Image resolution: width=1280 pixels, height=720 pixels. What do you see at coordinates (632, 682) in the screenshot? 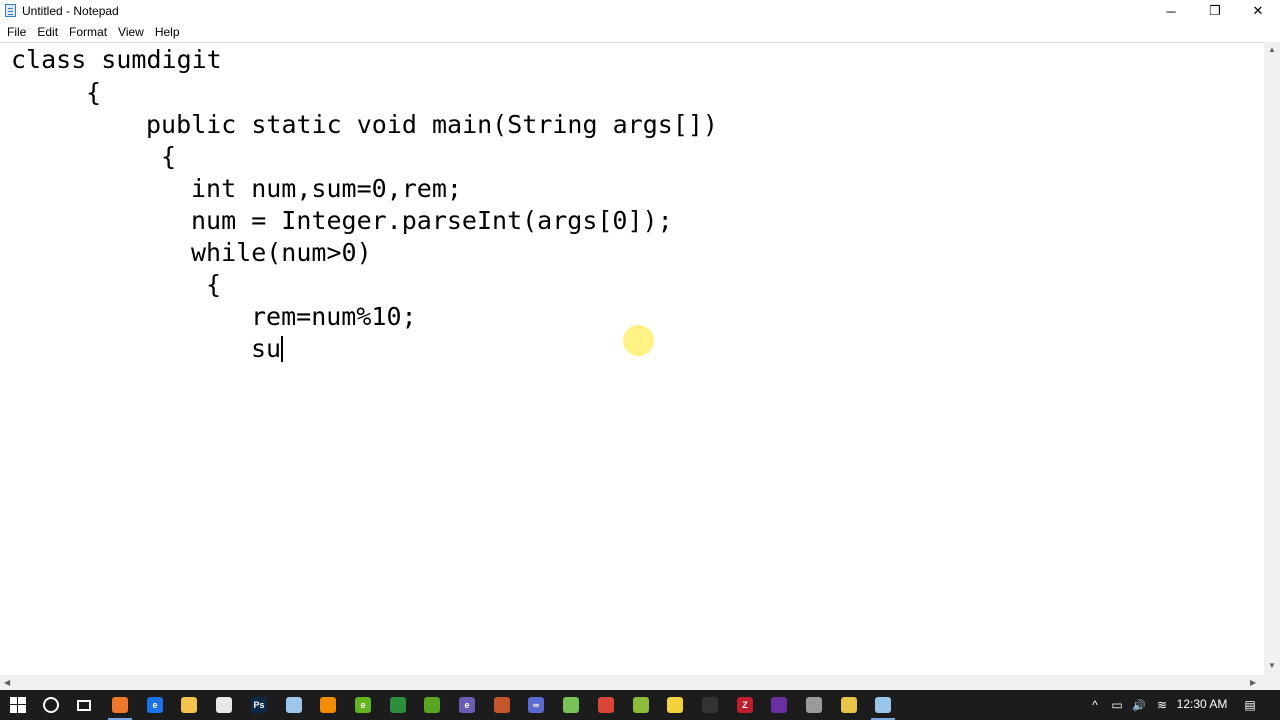
I see `horizontal-scrollbar: ◀ ▶` at bounding box center [632, 682].